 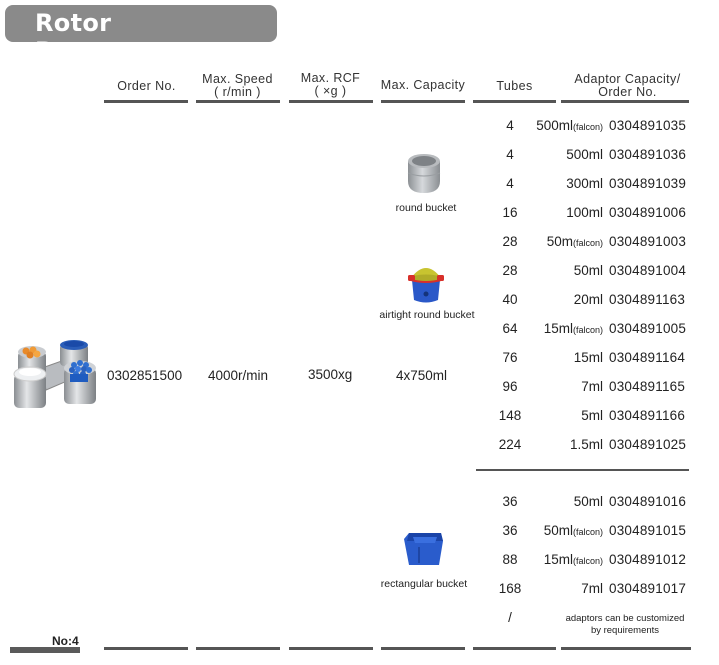 I want to click on airtight-bucket-label: airtight round bucket, so click(x=427, y=315).